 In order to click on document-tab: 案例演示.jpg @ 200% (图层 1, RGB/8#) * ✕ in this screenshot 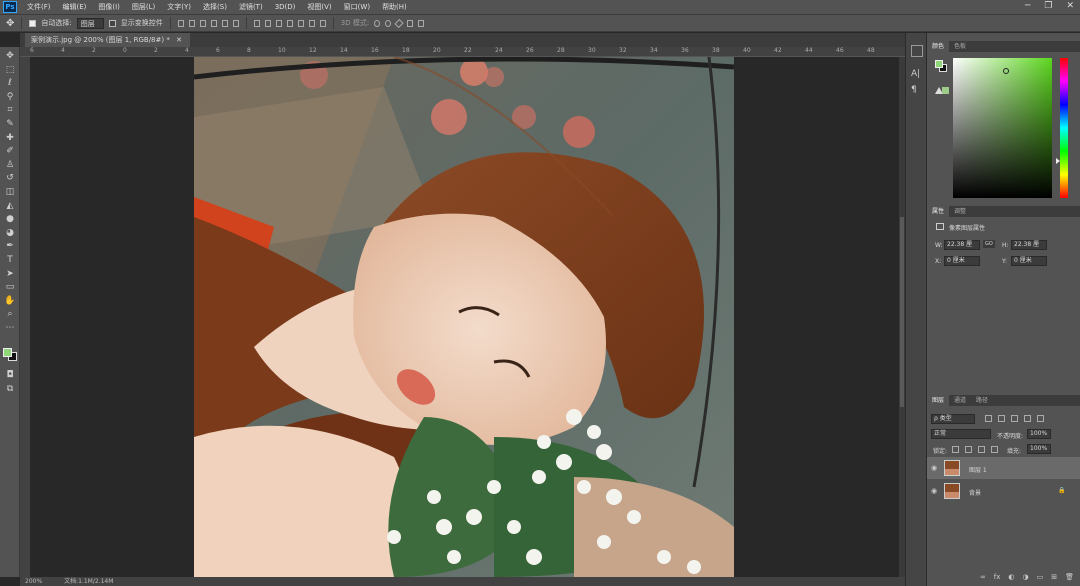, I will do `click(107, 40)`.